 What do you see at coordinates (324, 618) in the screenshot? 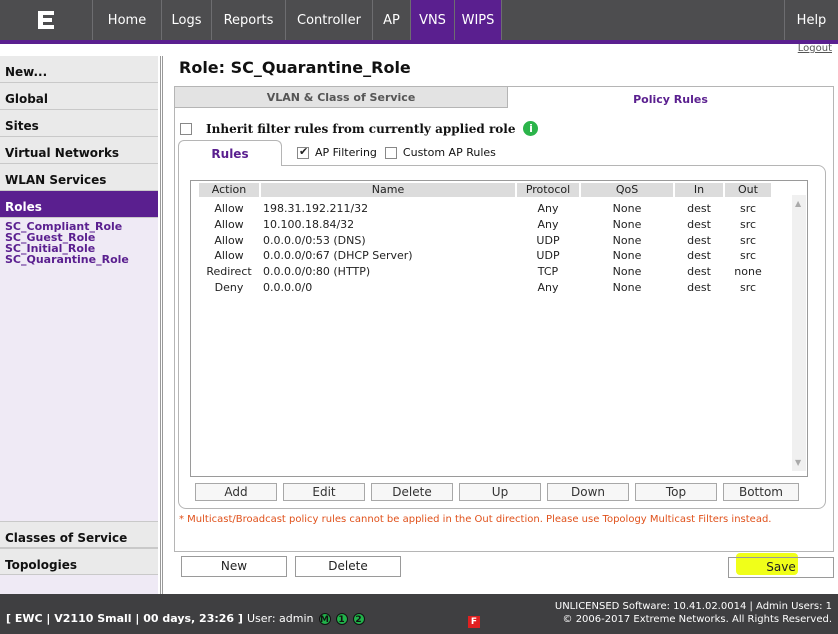
I see `status-indicator-m-icon: M` at bounding box center [324, 618].